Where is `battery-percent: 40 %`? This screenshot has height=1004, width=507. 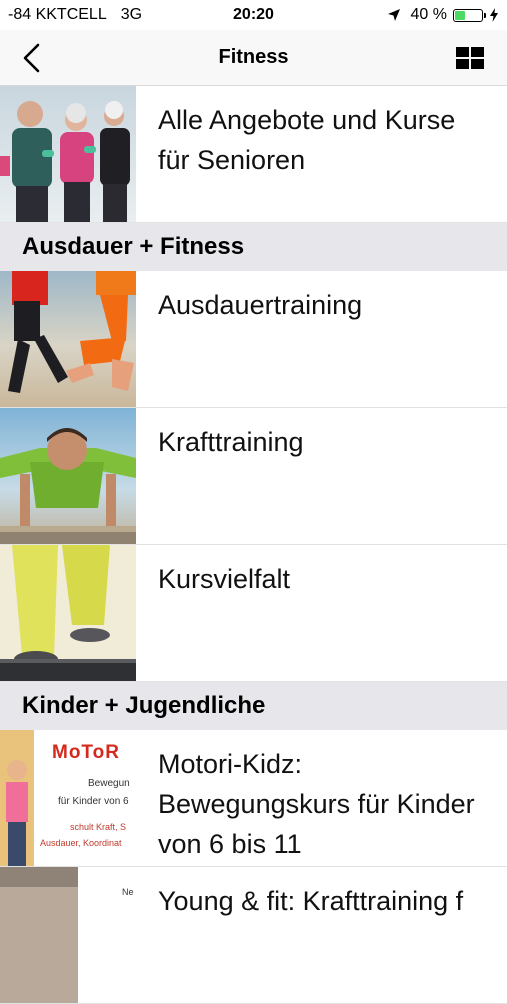
battery-percent: 40 % is located at coordinates (428, 14).